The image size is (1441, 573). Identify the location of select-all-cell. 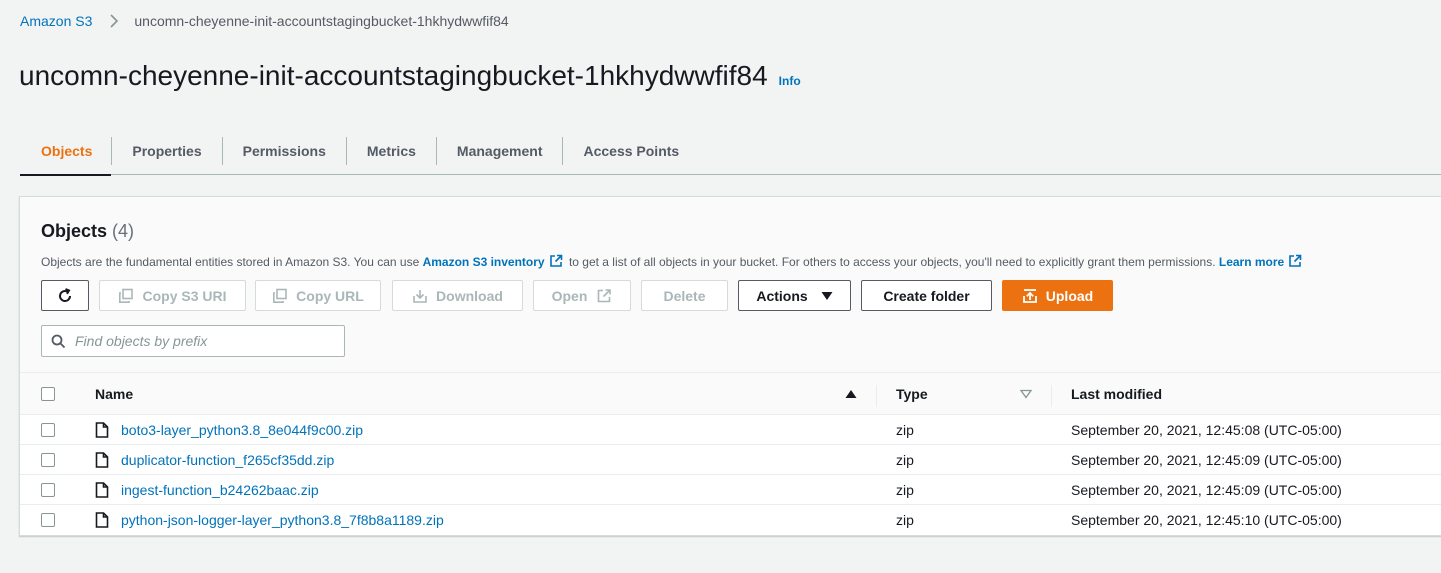
(48, 393).